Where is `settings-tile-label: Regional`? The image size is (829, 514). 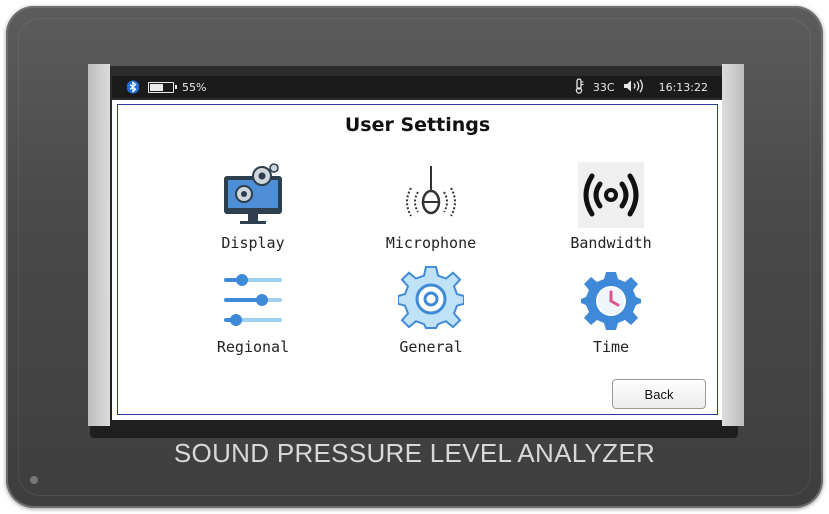
settings-tile-label: Regional is located at coordinates (253, 347).